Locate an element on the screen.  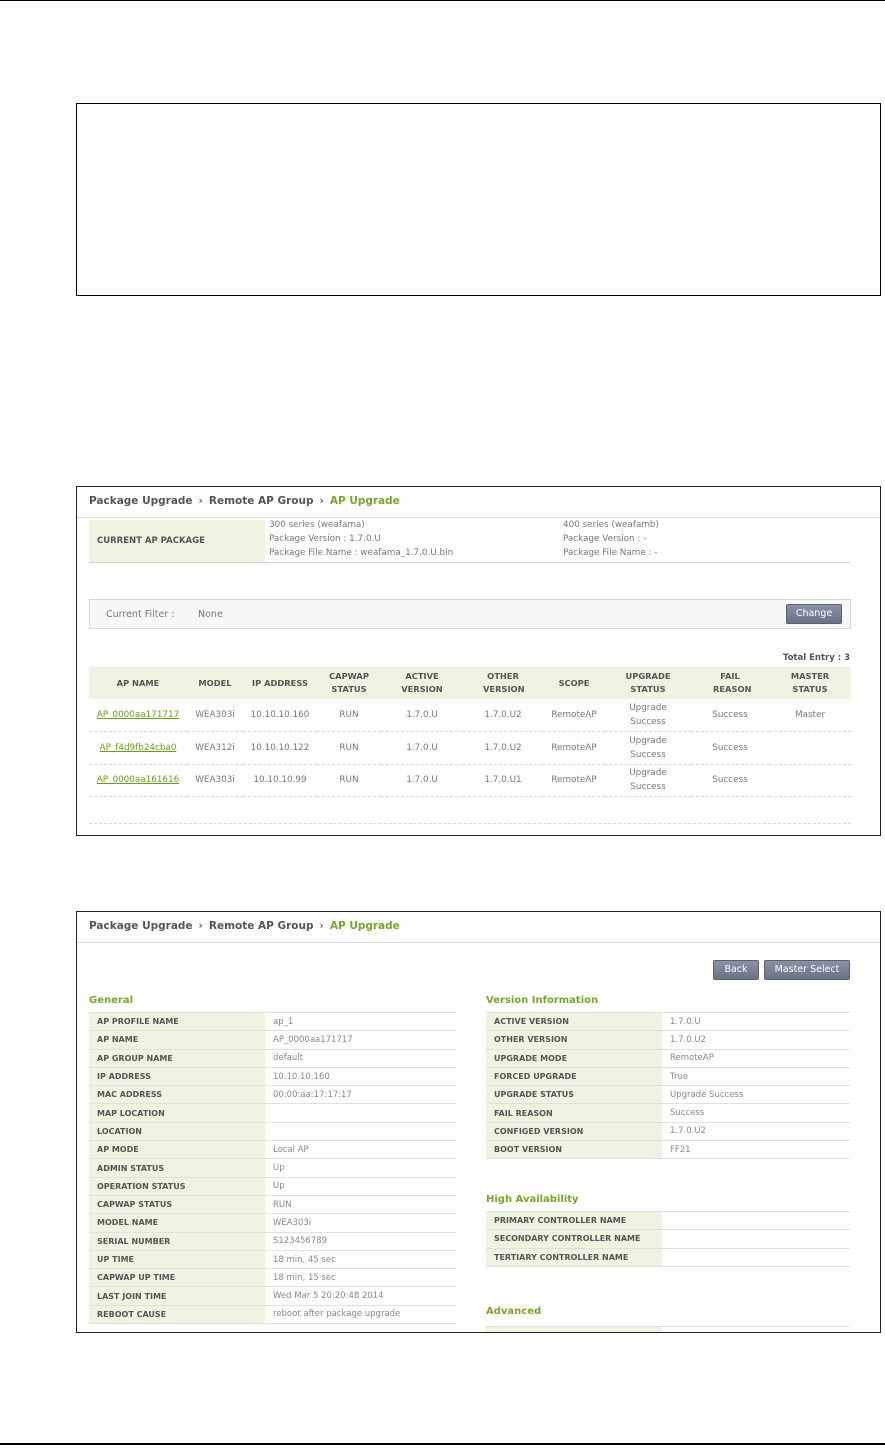
table-cell: WEA303i is located at coordinates (215, 780).